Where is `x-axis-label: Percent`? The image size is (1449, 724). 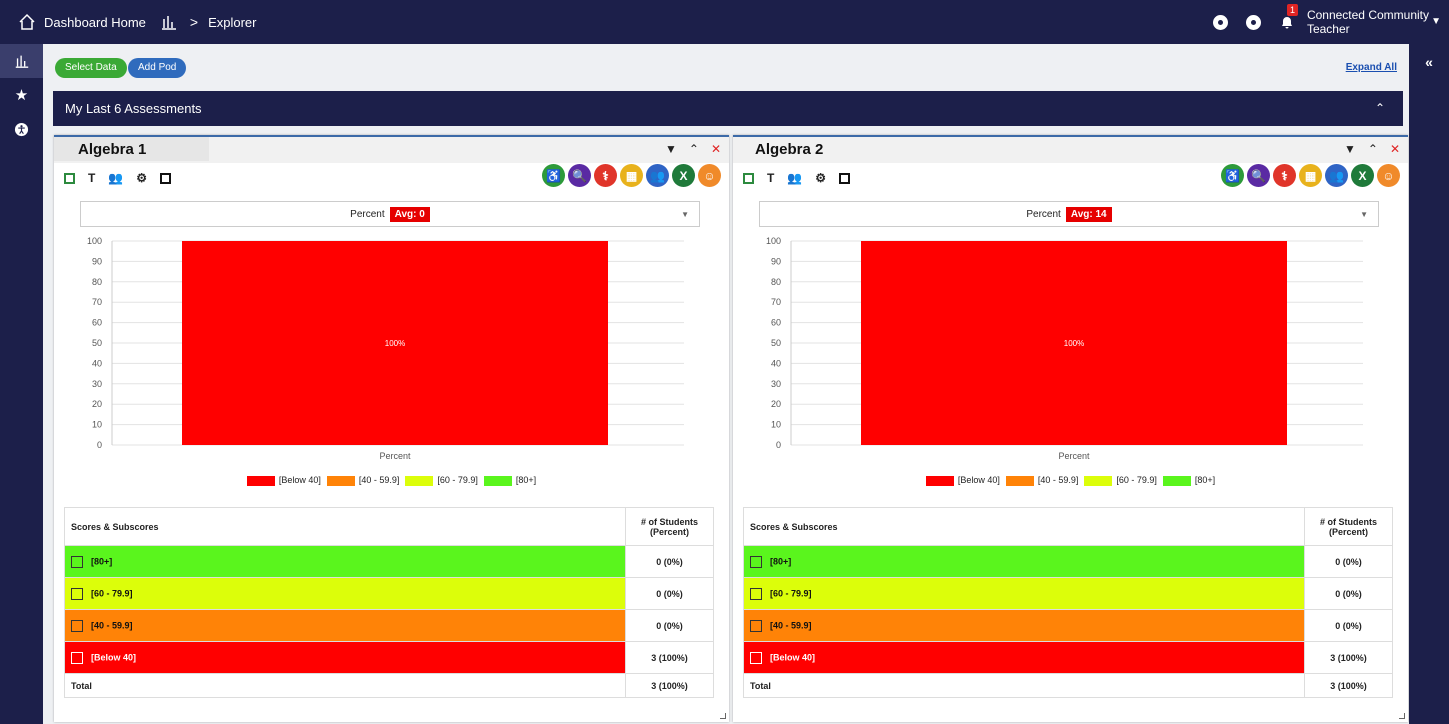
x-axis-label: Percent is located at coordinates (395, 456).